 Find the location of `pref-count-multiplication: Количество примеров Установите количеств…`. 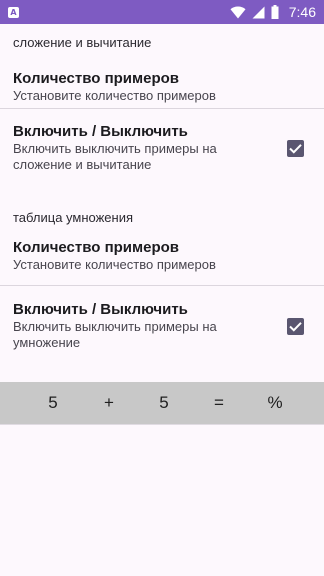

pref-count-multiplication: Количество примеров Установите количеств… is located at coordinates (162, 262).